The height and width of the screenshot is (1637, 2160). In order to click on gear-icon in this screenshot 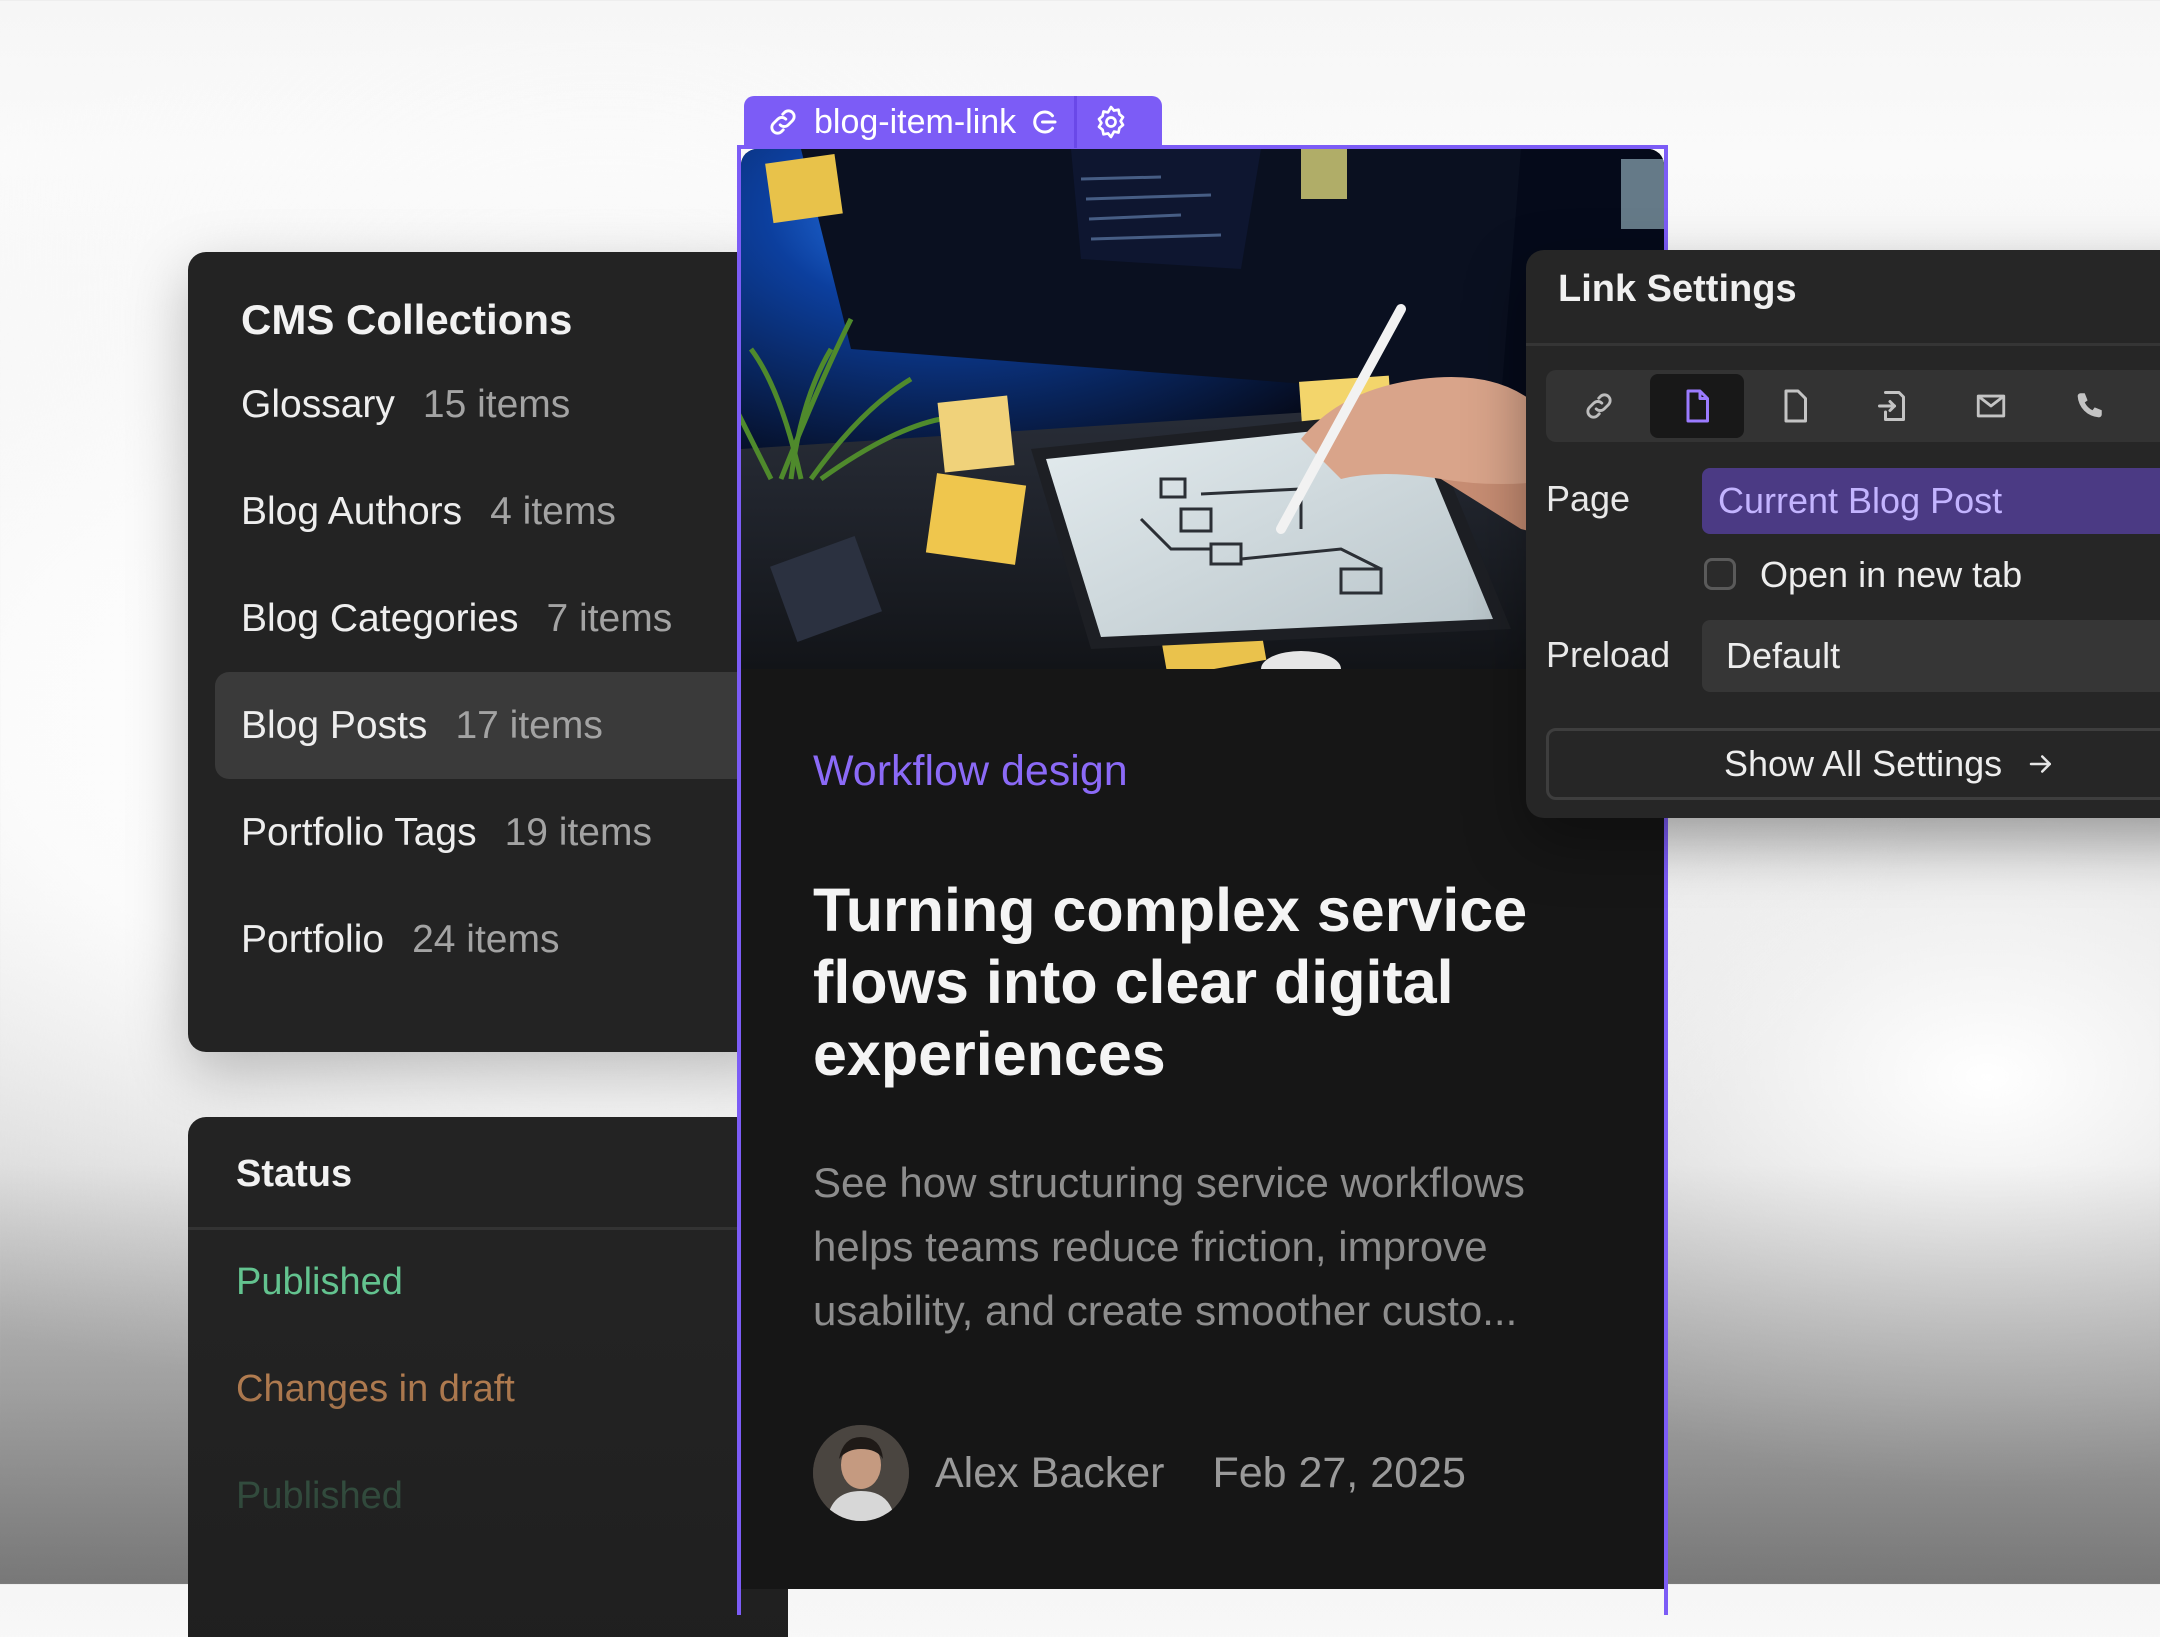, I will do `click(1111, 122)`.